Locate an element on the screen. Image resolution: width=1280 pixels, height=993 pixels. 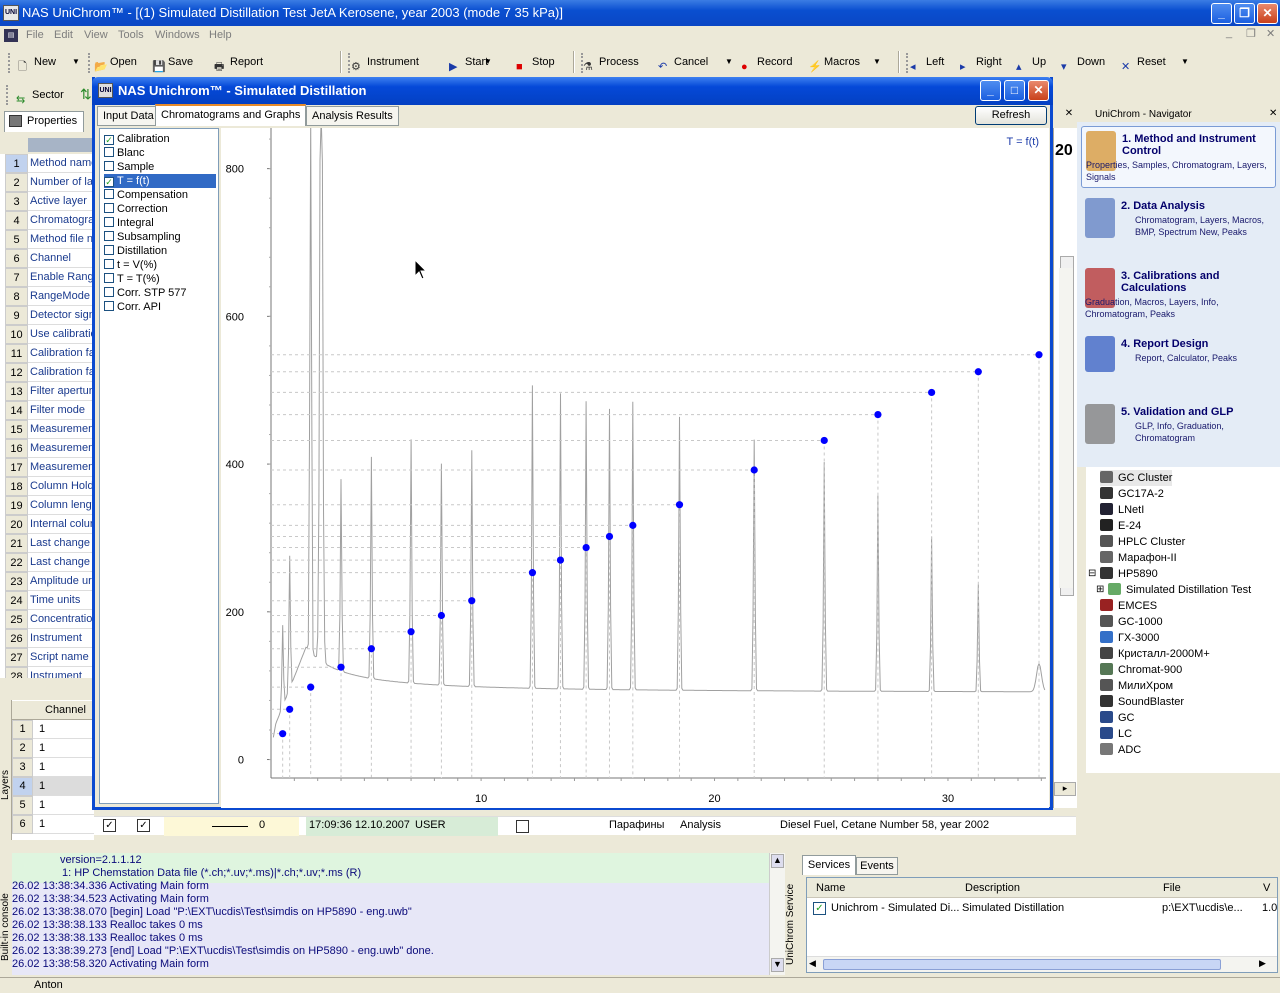
minimize-button: _ is located at coordinates (1221, 13).